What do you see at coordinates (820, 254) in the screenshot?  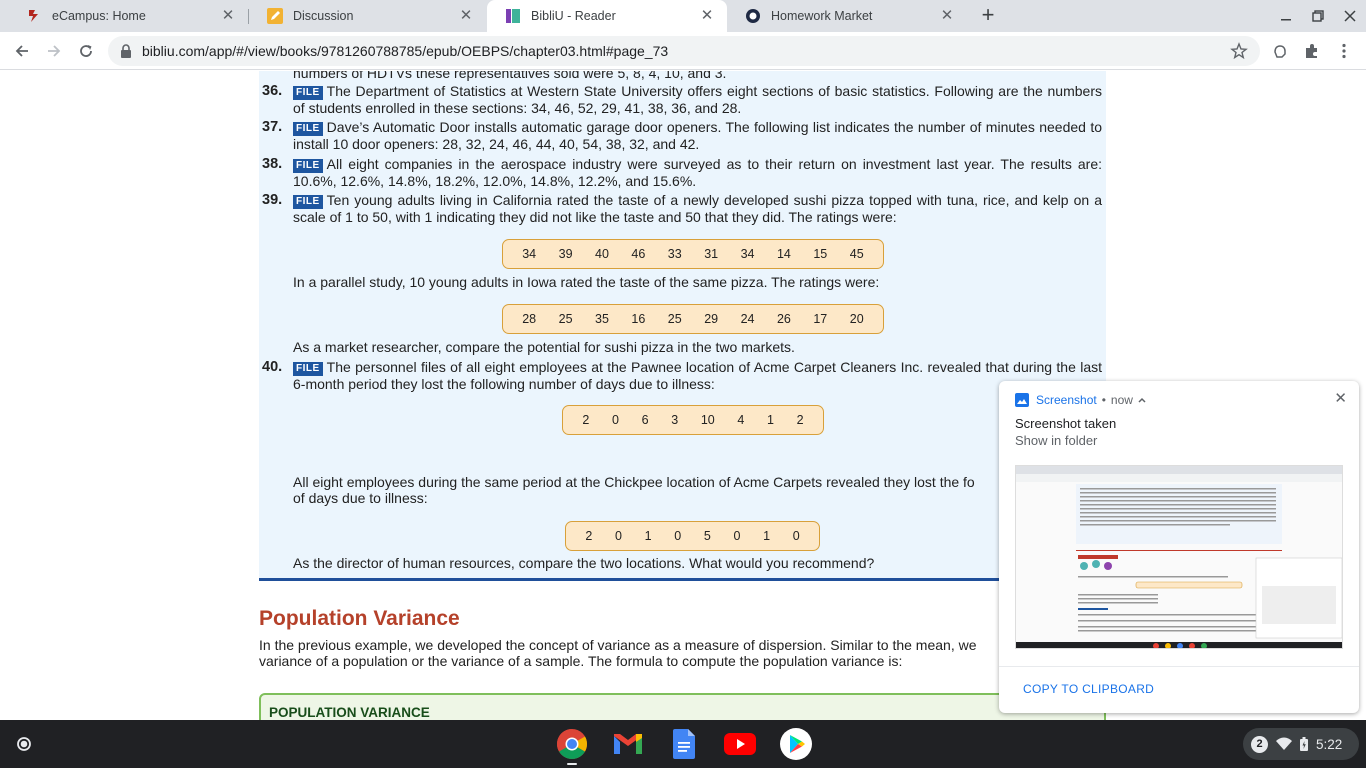 I see `data-value: 15` at bounding box center [820, 254].